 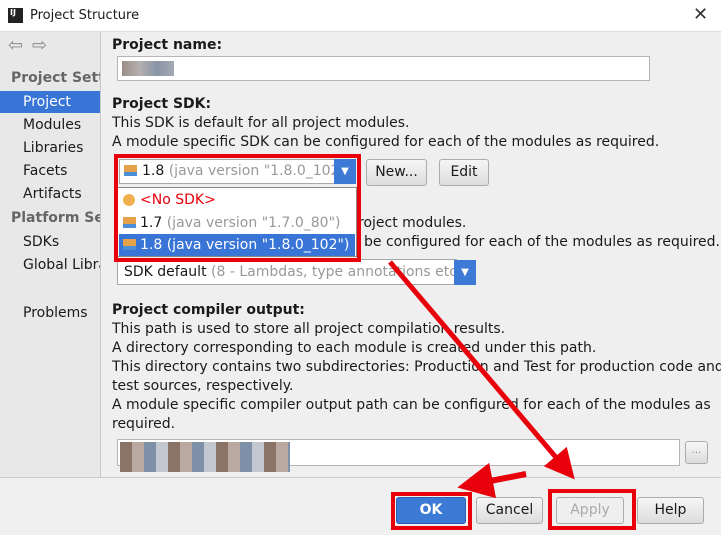 I want to click on annotation-arrows, so click(x=481, y=379).